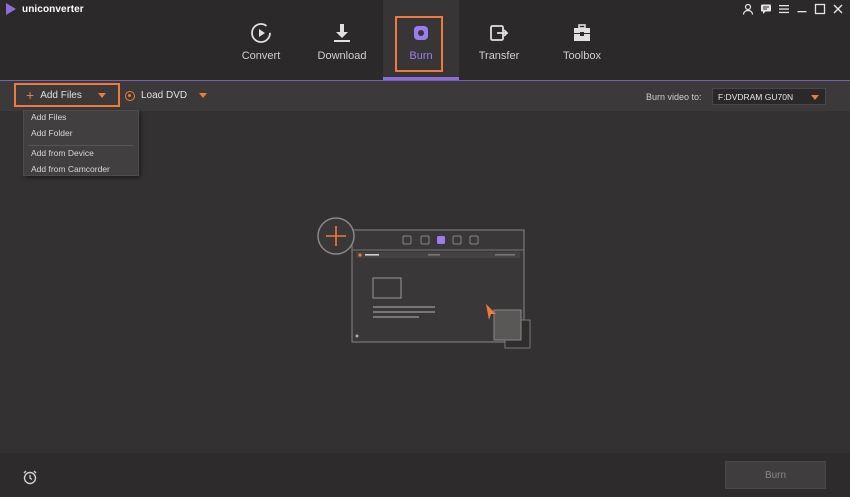 This screenshot has width=850, height=497. What do you see at coordinates (802, 9) in the screenshot?
I see `minimize-icon` at bounding box center [802, 9].